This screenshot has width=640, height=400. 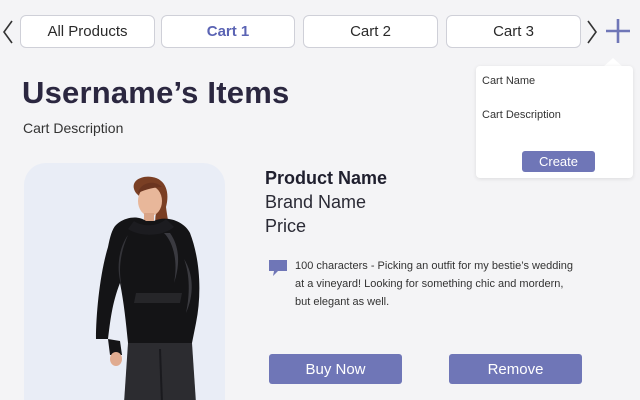 I want to click on brand-name: Brand Name, so click(x=316, y=202).